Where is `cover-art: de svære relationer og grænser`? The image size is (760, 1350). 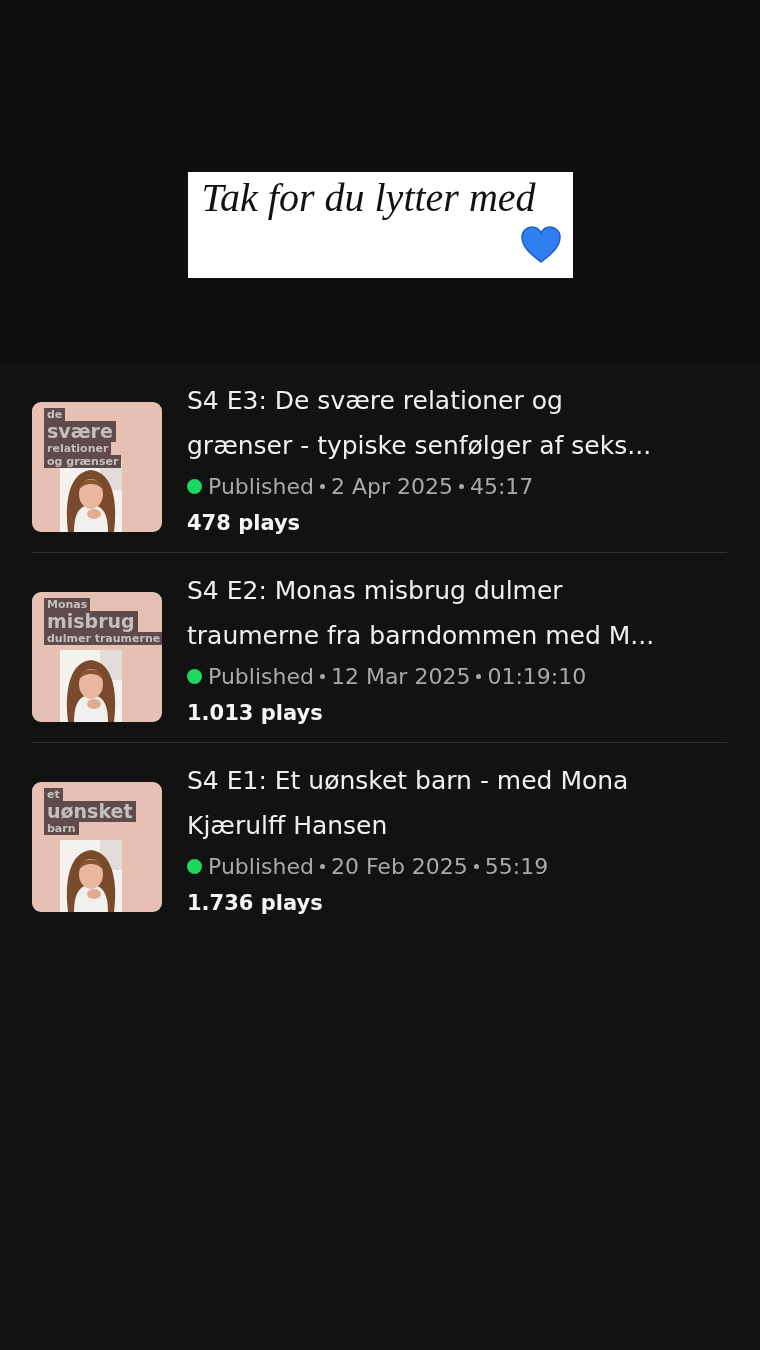 cover-art: de svære relationer og grænser is located at coordinates (97, 467).